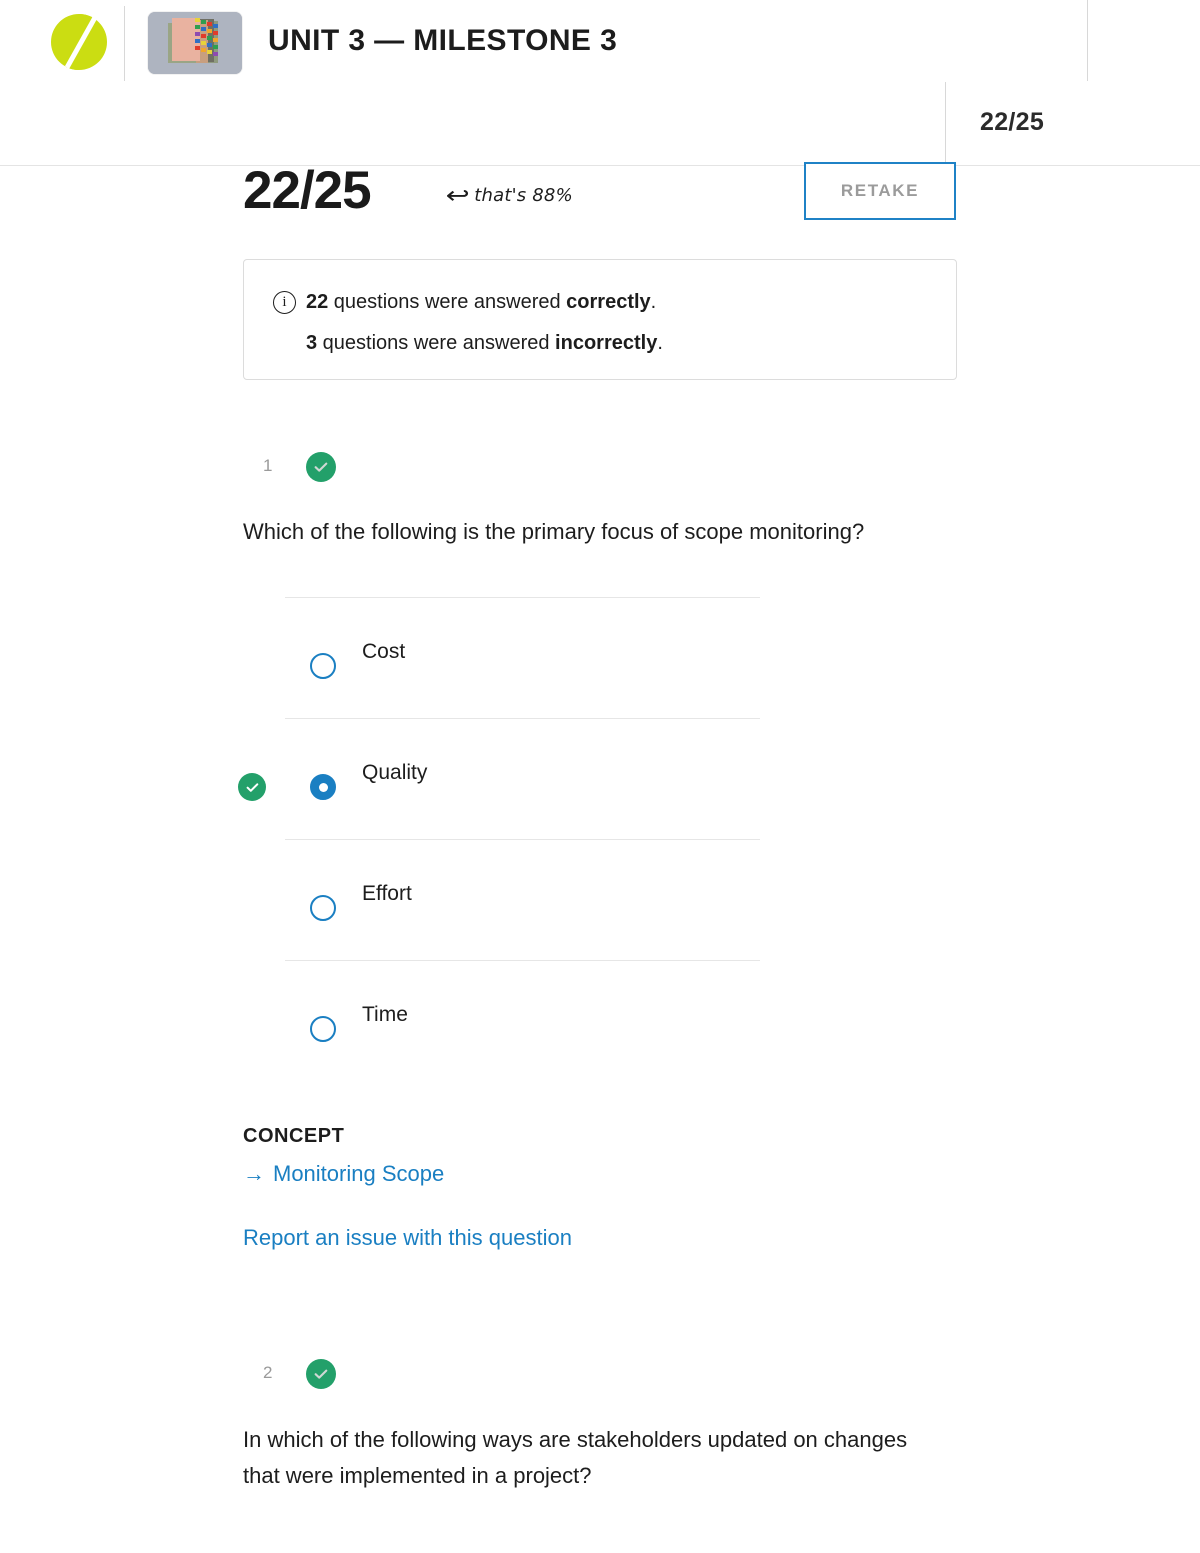 This screenshot has height=1553, width=1200. What do you see at coordinates (880, 191) in the screenshot?
I see `retake-button: RETAKE` at bounding box center [880, 191].